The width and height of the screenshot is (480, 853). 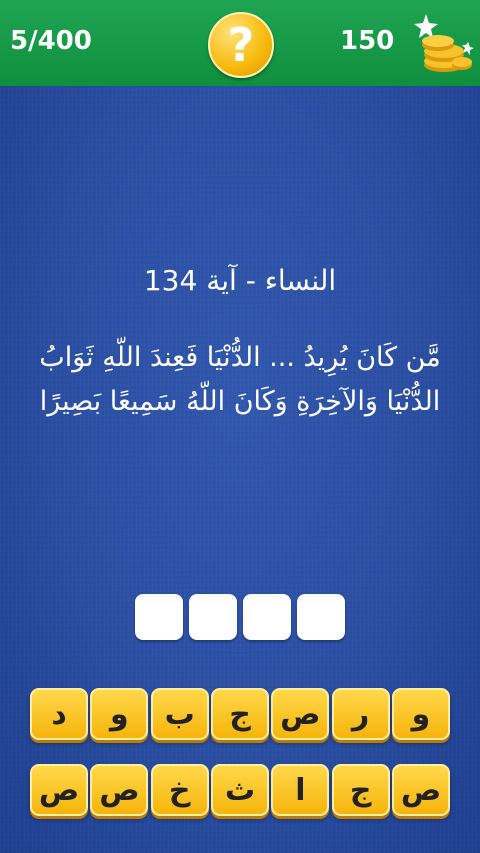 What do you see at coordinates (179, 714) in the screenshot?
I see `letter-key: ب` at bounding box center [179, 714].